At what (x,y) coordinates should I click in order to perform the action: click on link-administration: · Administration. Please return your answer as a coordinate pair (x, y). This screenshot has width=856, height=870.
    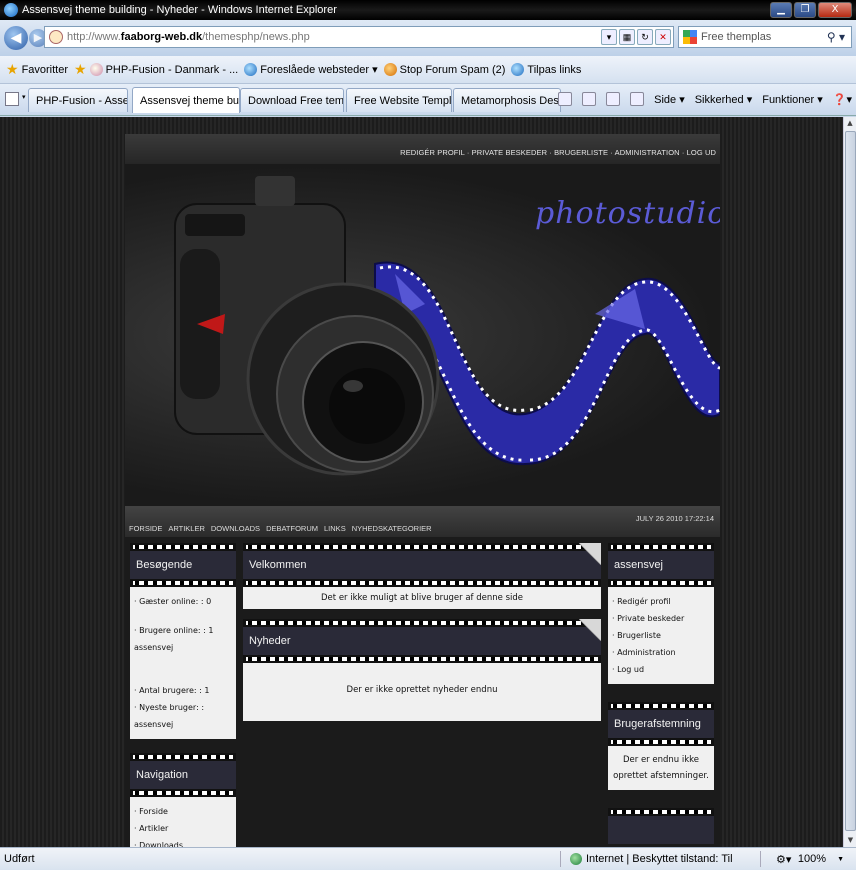
    Looking at the image, I should click on (661, 652).